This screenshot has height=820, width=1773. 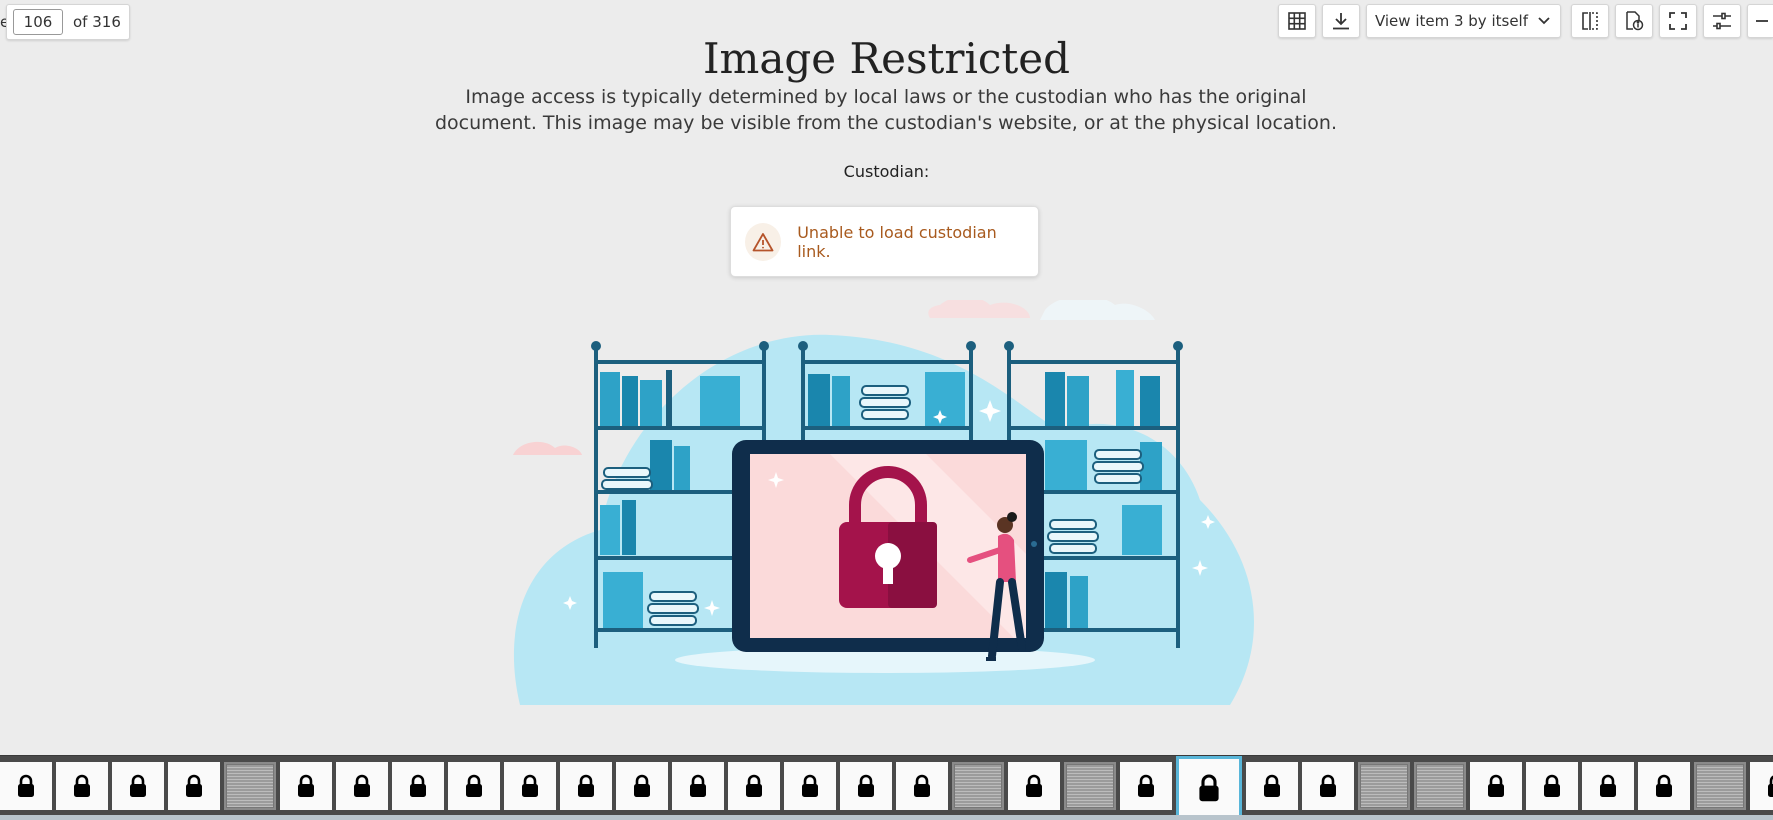 I want to click on document-info-button, so click(x=1634, y=21).